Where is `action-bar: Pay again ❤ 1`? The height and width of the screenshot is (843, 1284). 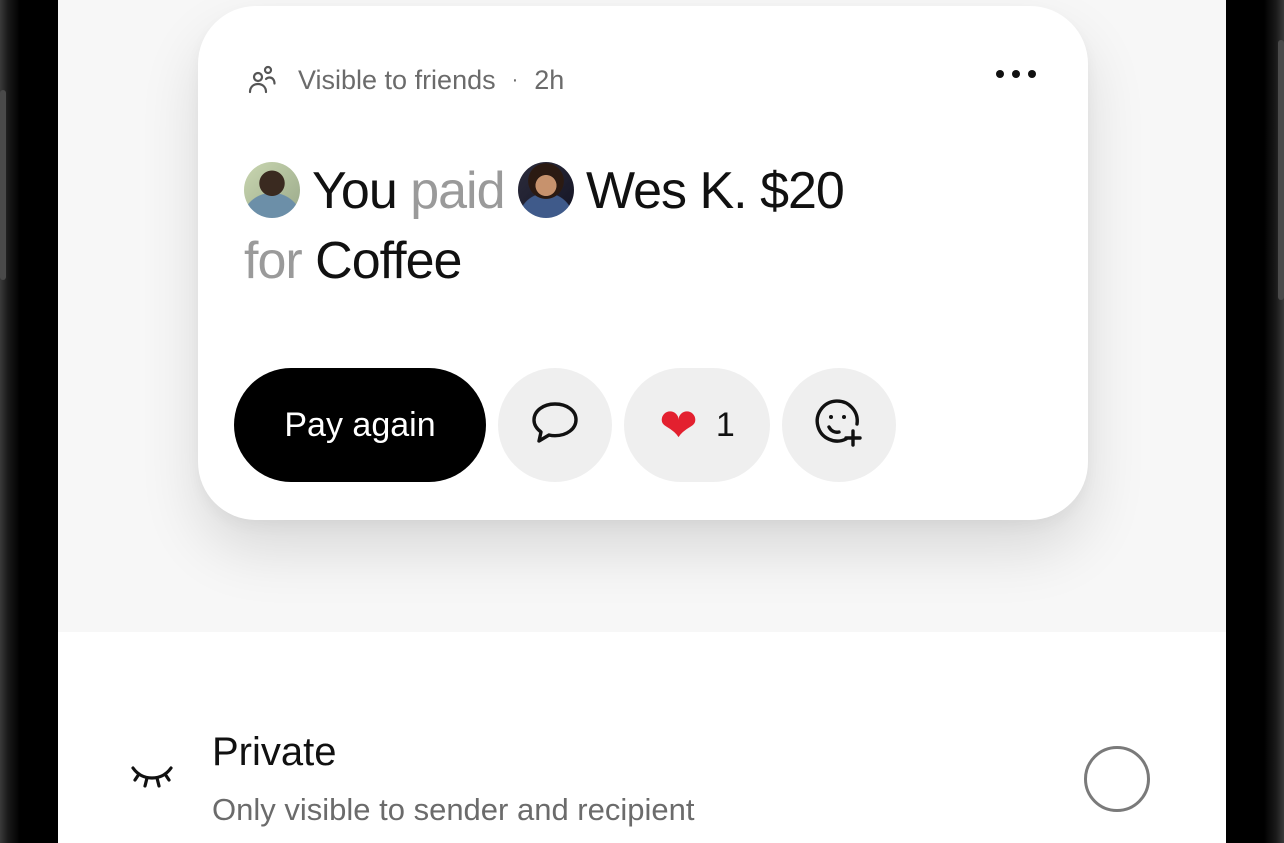 action-bar: Pay again ❤ 1 is located at coordinates (565, 425).